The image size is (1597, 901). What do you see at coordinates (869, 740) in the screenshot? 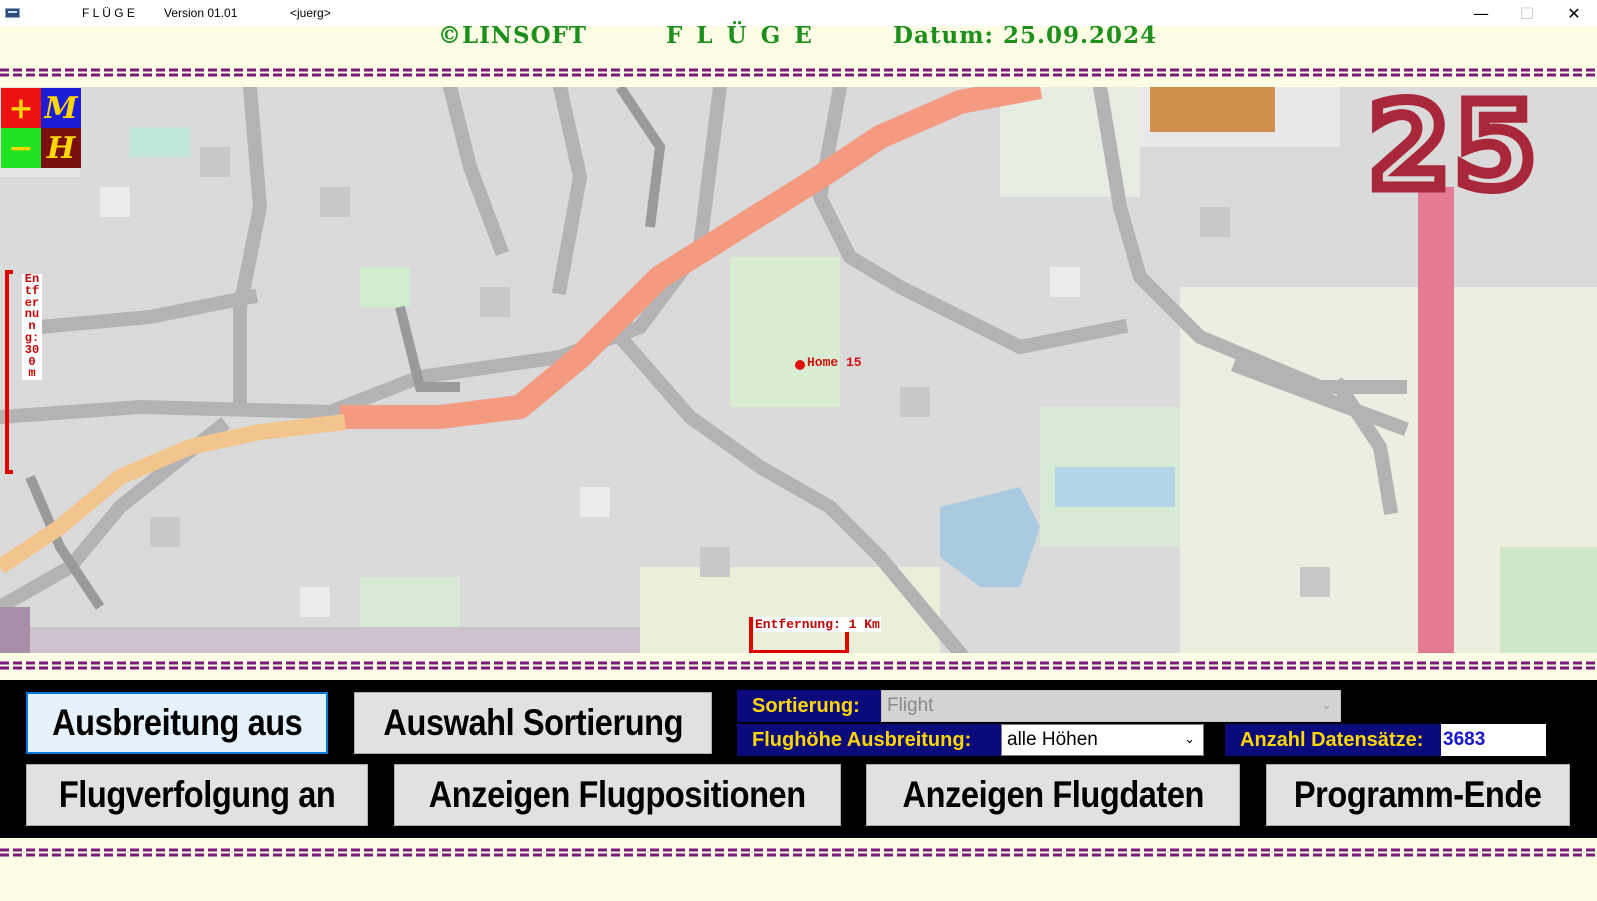
I see `flughoehe-label: Flughöhe Ausbreitung:` at bounding box center [869, 740].